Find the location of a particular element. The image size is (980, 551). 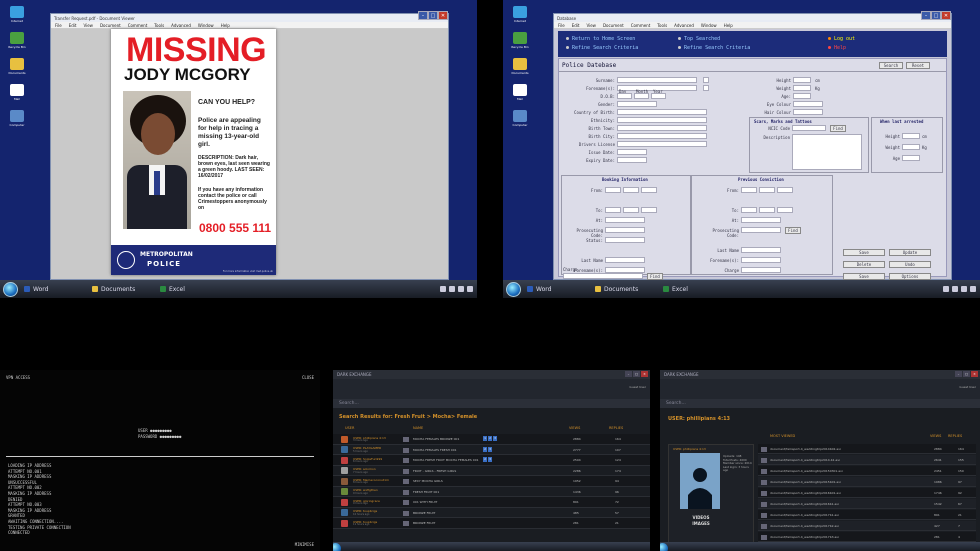

booking-charge-field is located at coordinates (603, 276).